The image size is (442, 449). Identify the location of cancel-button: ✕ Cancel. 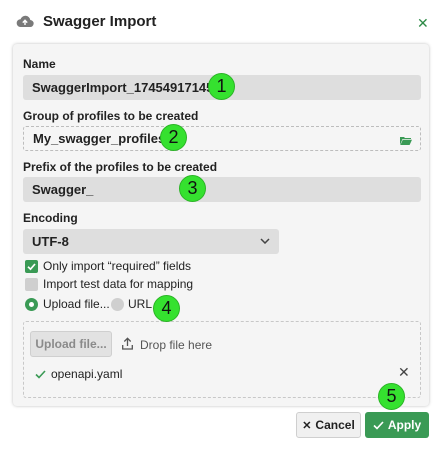
(328, 425).